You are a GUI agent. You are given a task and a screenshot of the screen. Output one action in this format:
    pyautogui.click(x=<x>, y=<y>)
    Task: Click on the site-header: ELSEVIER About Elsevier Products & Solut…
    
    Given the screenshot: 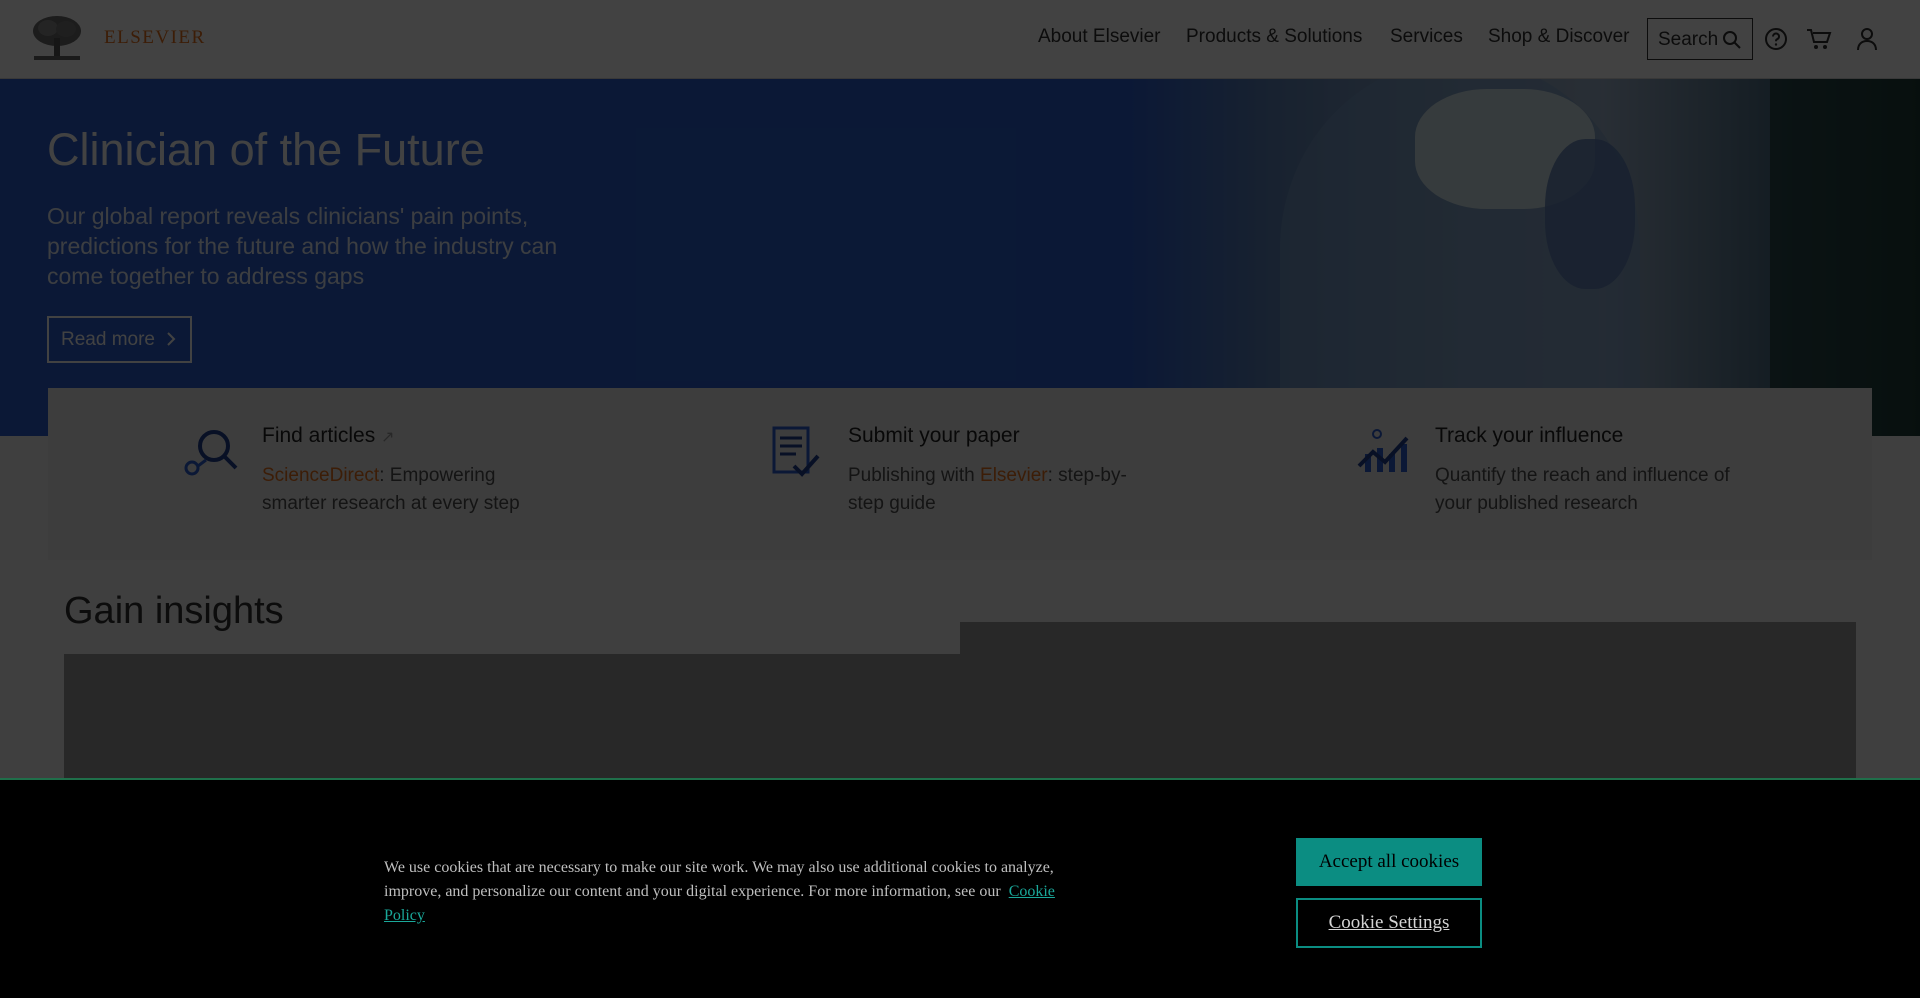 What is the action you would take?
    pyautogui.click(x=960, y=39)
    